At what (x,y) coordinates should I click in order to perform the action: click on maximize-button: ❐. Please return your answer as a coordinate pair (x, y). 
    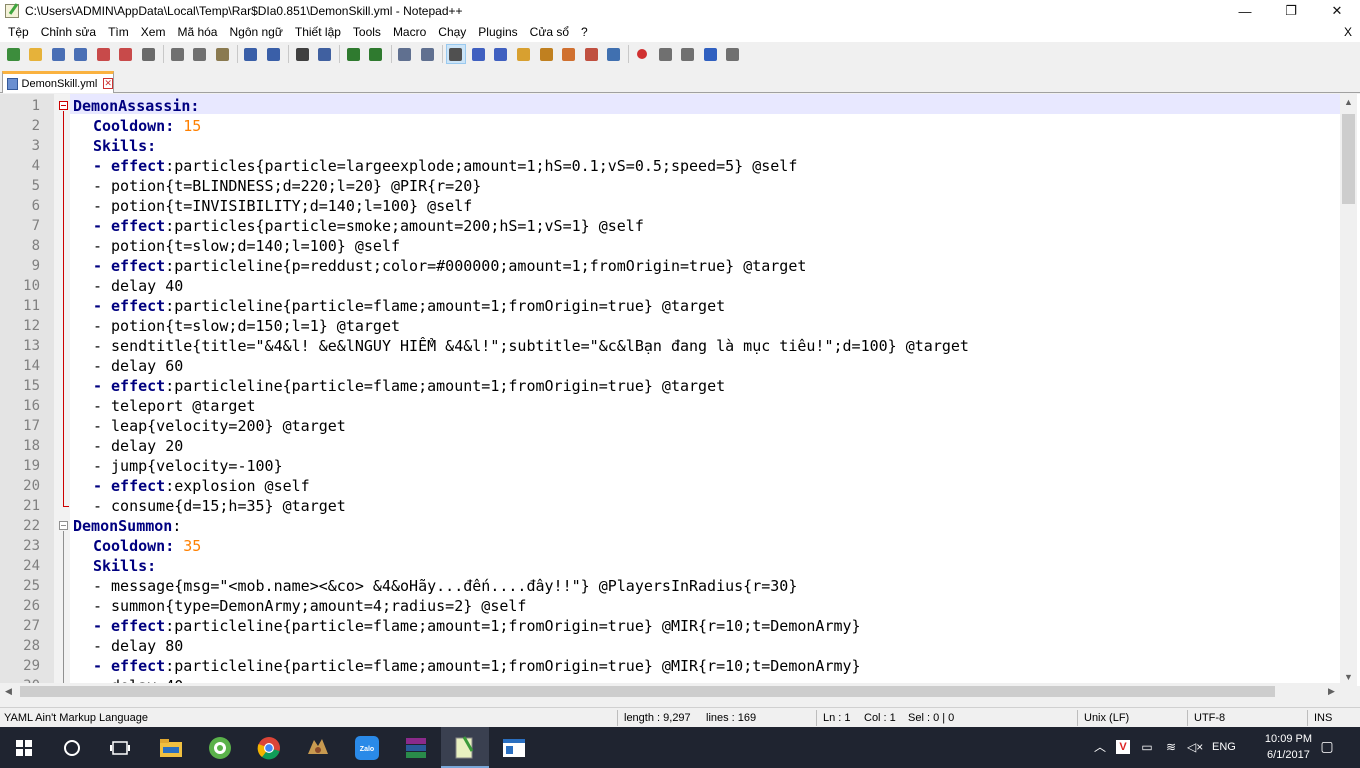
    Looking at the image, I should click on (1291, 11).